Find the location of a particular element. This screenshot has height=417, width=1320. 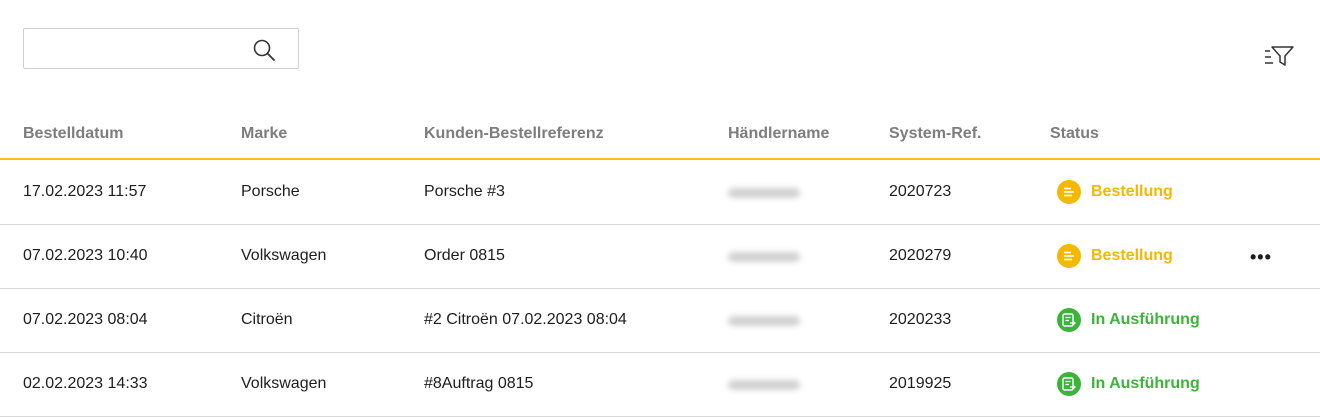

column-header-bestelldatum: Bestelldatum is located at coordinates (73, 134).